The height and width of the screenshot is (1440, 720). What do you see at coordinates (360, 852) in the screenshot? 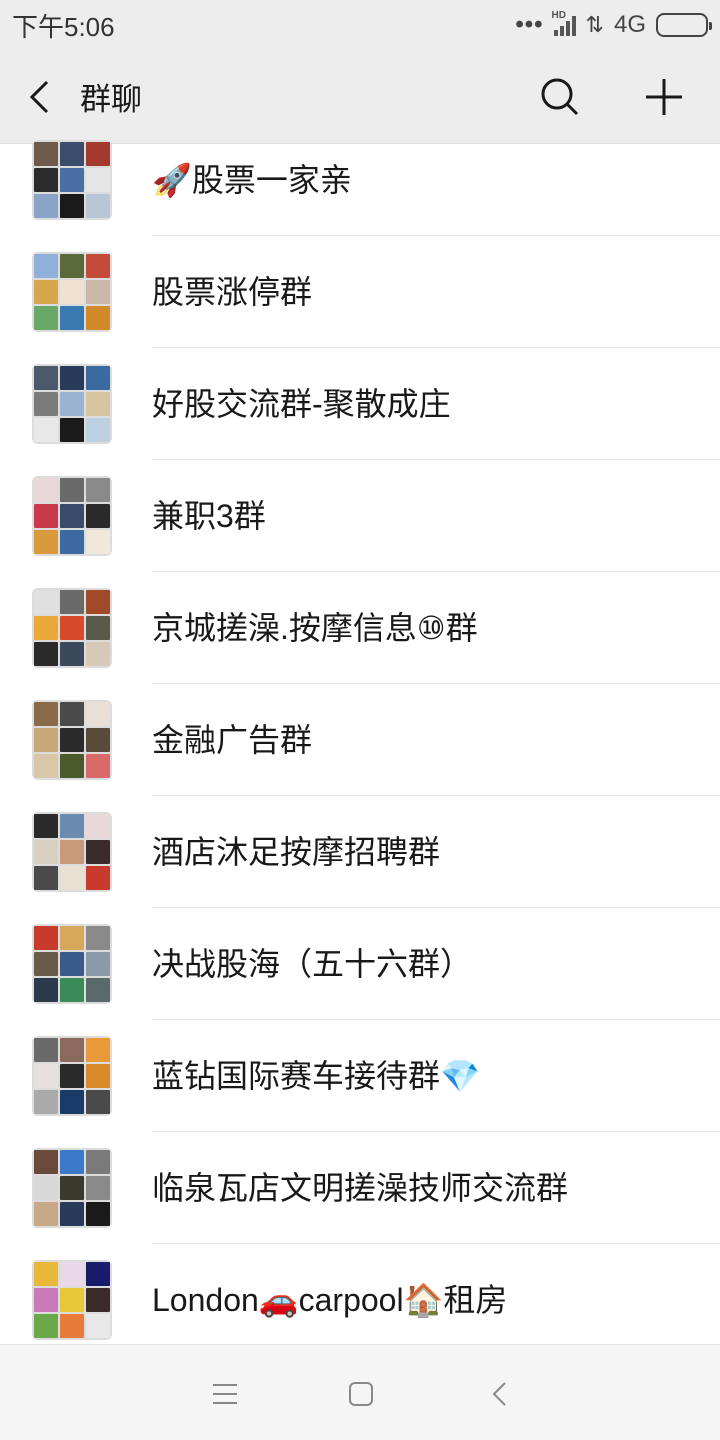
I see `group-row: 酒店沐足按摩招聘群` at bounding box center [360, 852].